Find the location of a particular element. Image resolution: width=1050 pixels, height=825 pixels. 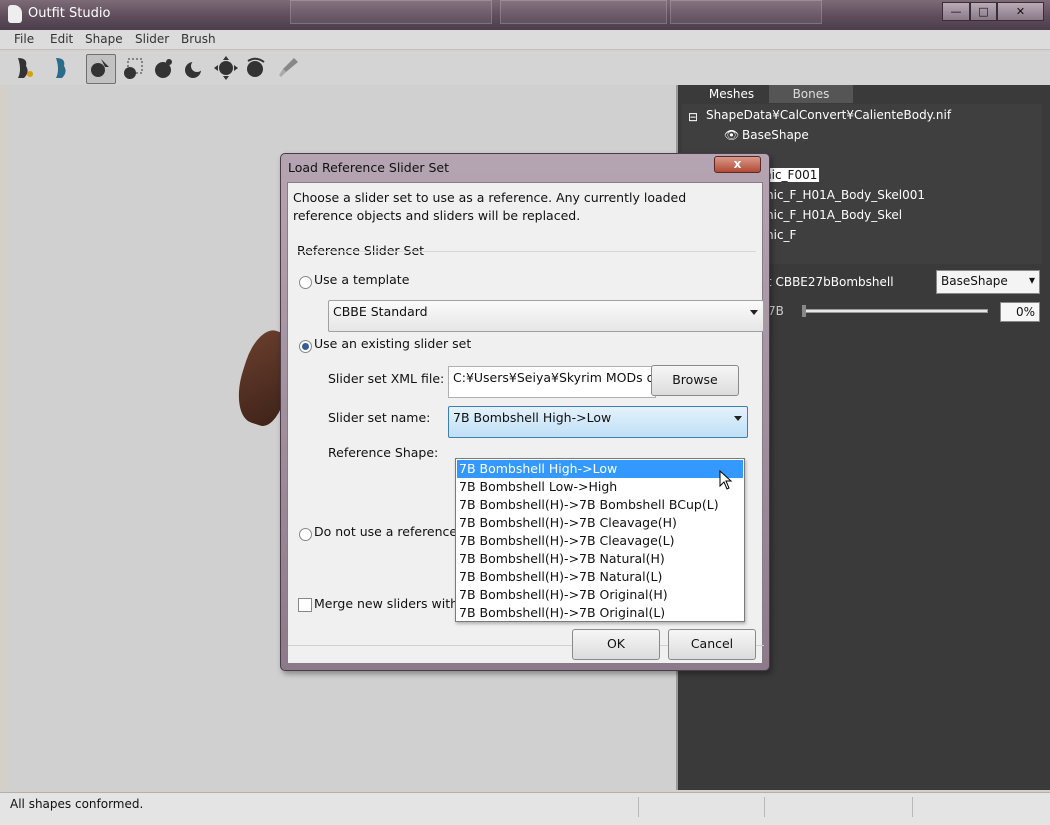

move-brush-button is located at coordinates (226, 68).